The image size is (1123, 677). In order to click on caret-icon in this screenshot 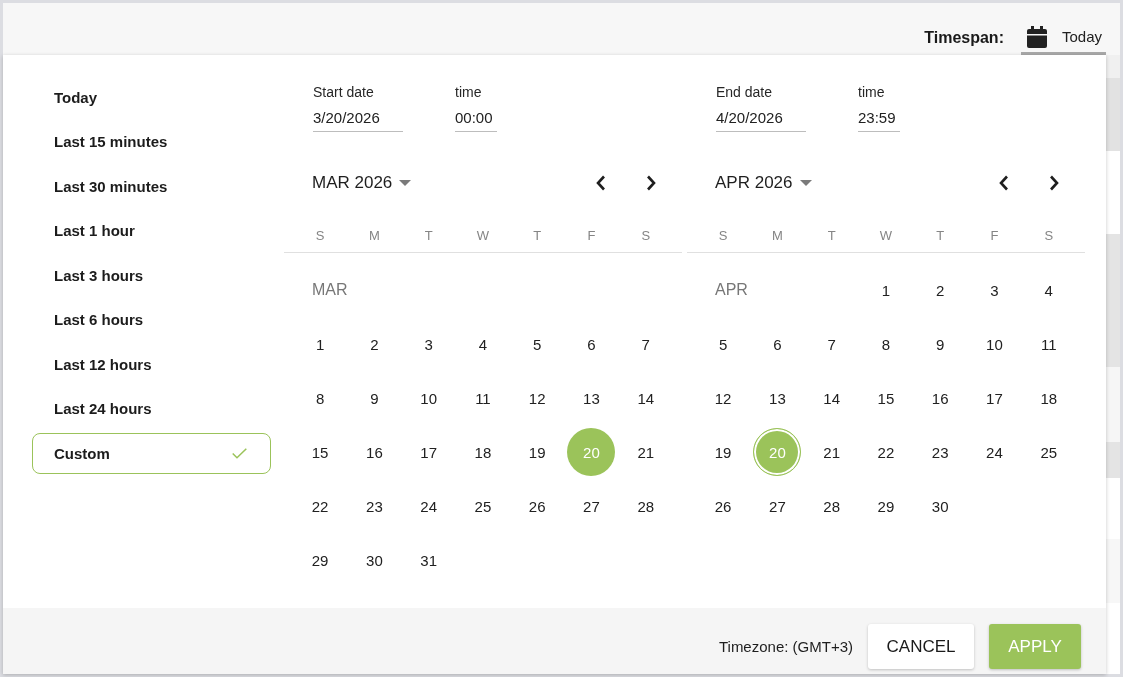, I will do `click(405, 183)`.